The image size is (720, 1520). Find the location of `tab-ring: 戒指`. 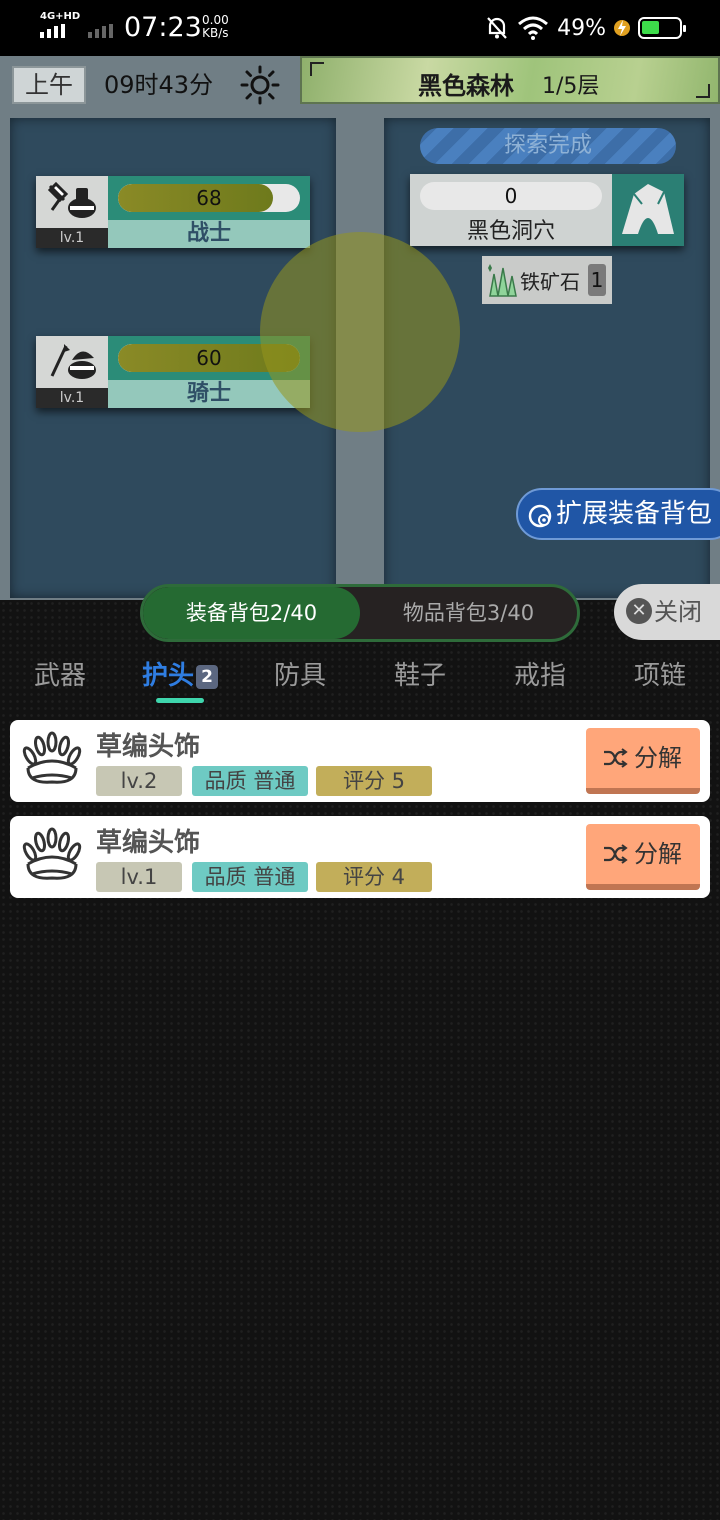

tab-ring: 戒指 is located at coordinates (540, 676).